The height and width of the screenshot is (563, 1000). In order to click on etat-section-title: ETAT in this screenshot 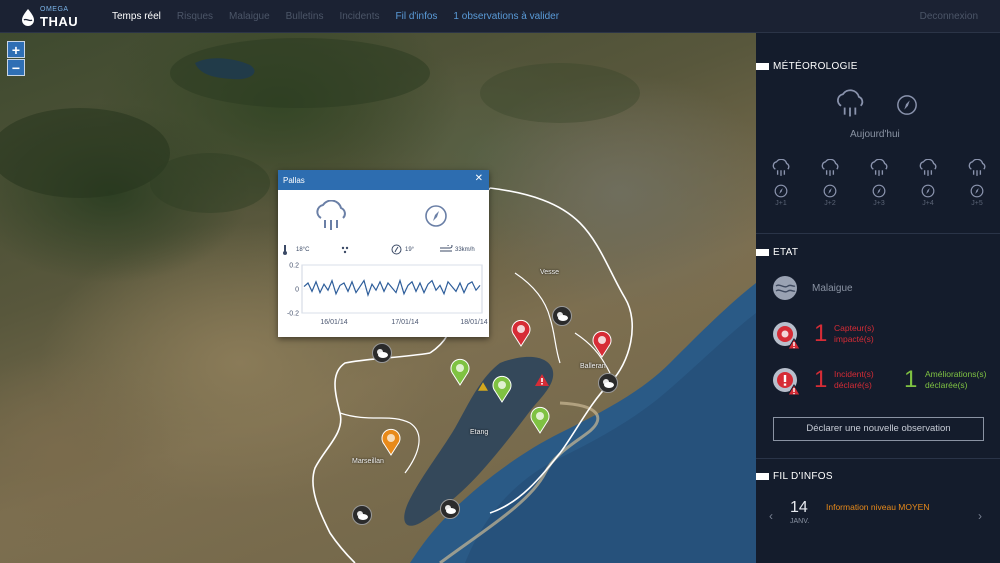, I will do `click(777, 252)`.